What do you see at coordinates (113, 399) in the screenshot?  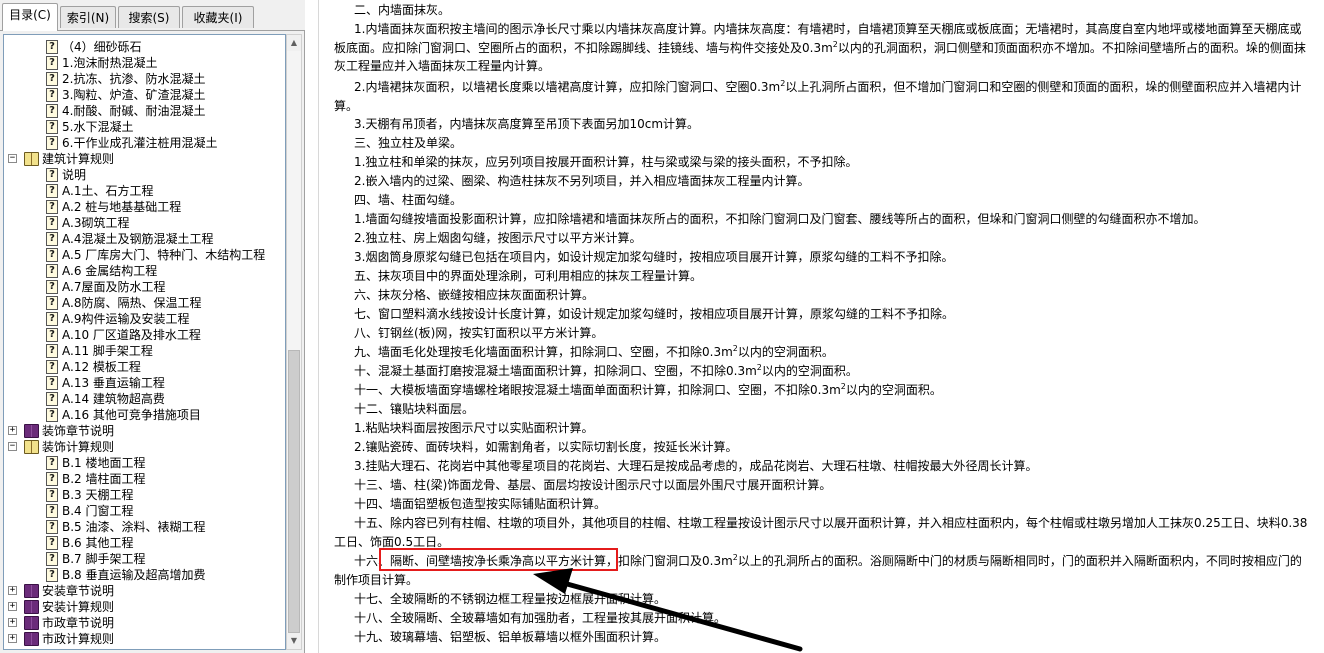 I see `tree-item-label: A.14 建筑物超高费` at bounding box center [113, 399].